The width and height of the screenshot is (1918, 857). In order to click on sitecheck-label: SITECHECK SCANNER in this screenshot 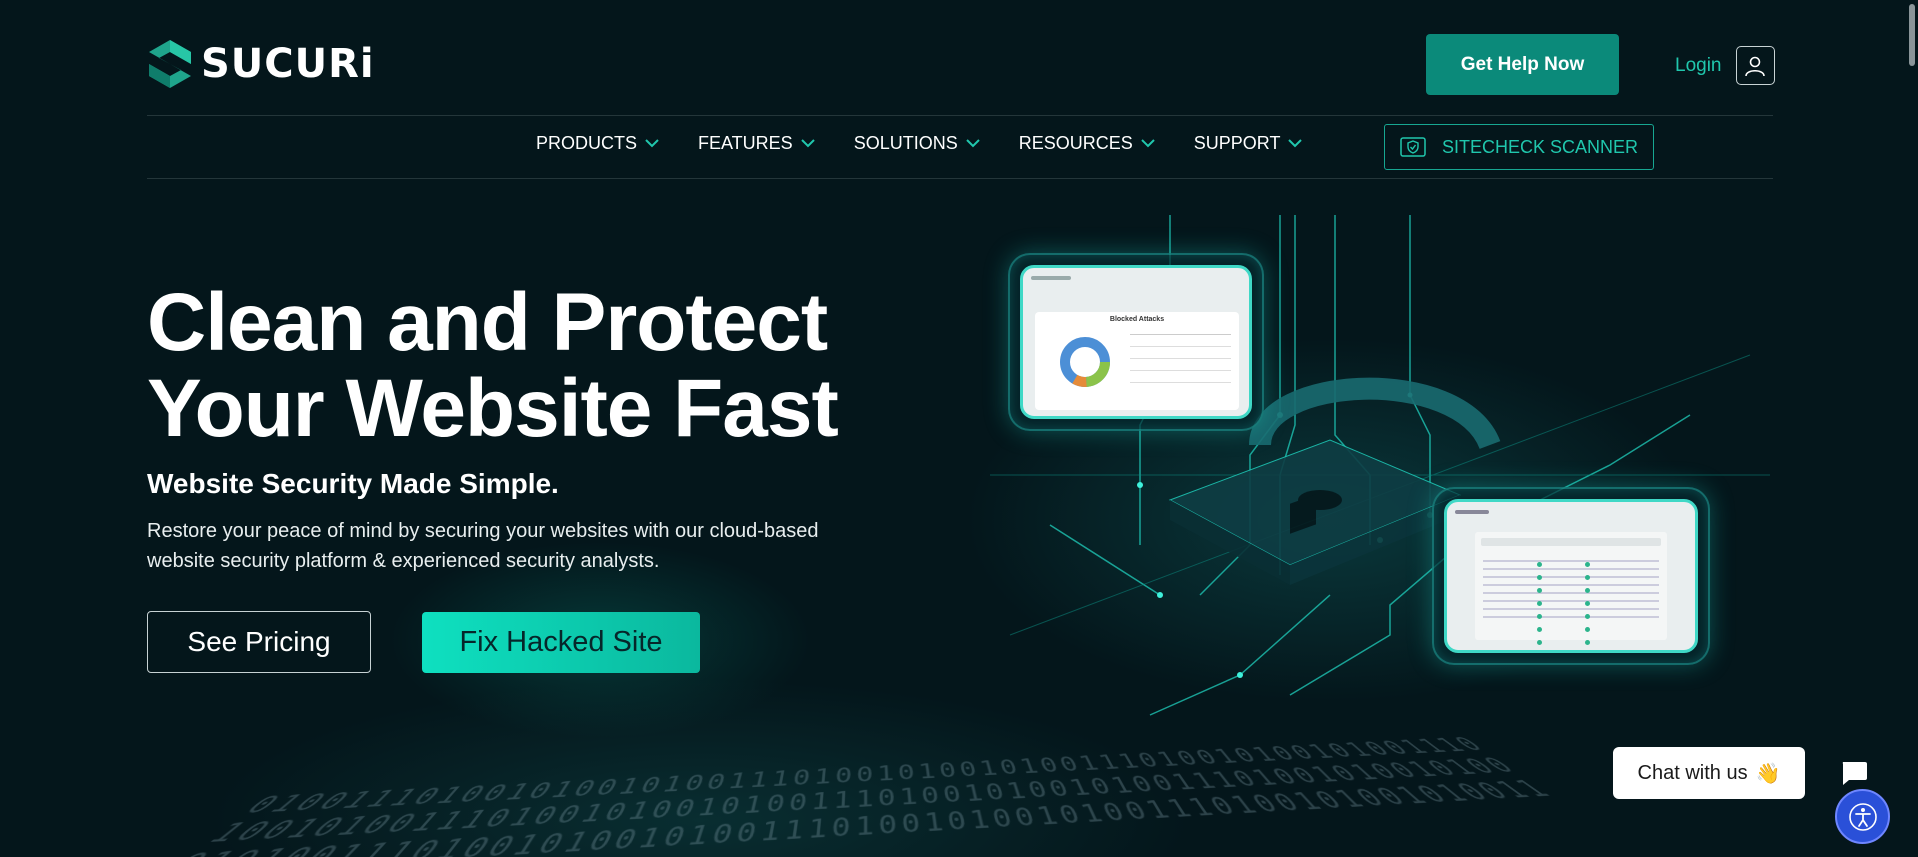, I will do `click(1540, 146)`.